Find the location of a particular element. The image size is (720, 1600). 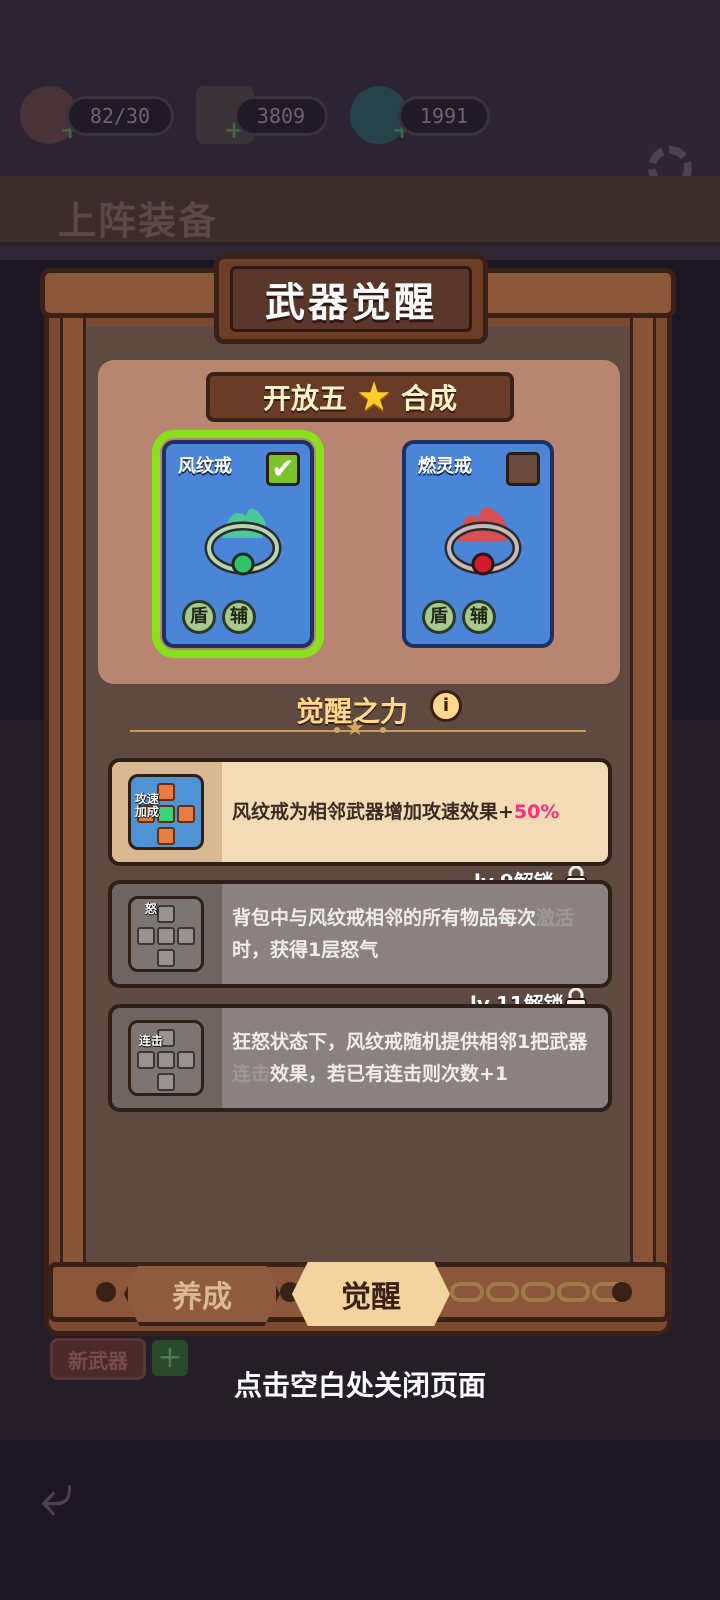

panel-post-left is located at coordinates (73, 796).